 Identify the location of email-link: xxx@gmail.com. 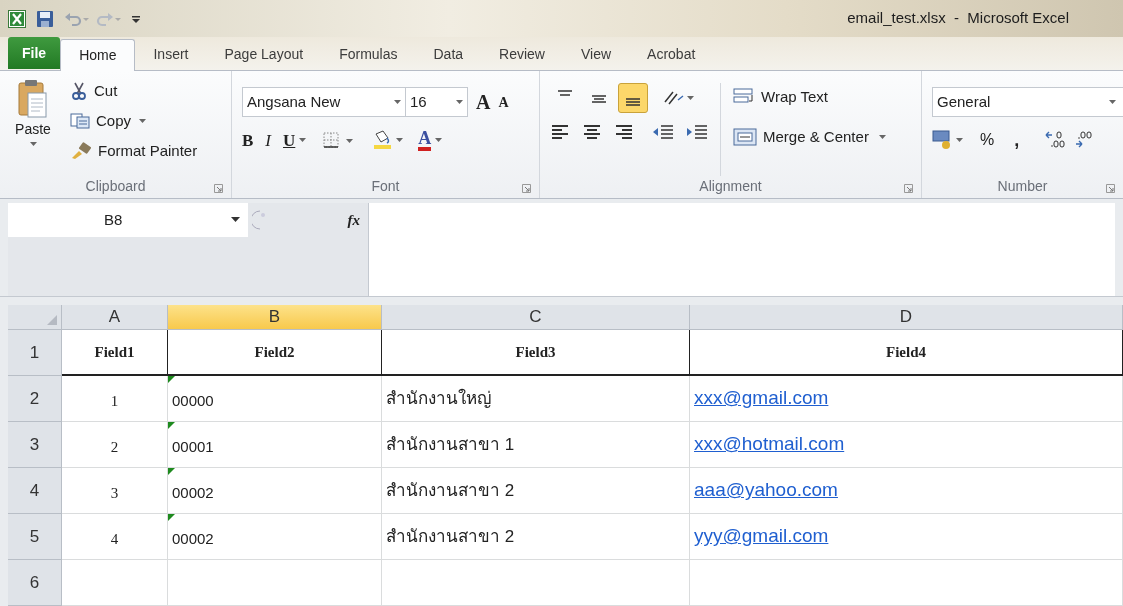
(761, 398).